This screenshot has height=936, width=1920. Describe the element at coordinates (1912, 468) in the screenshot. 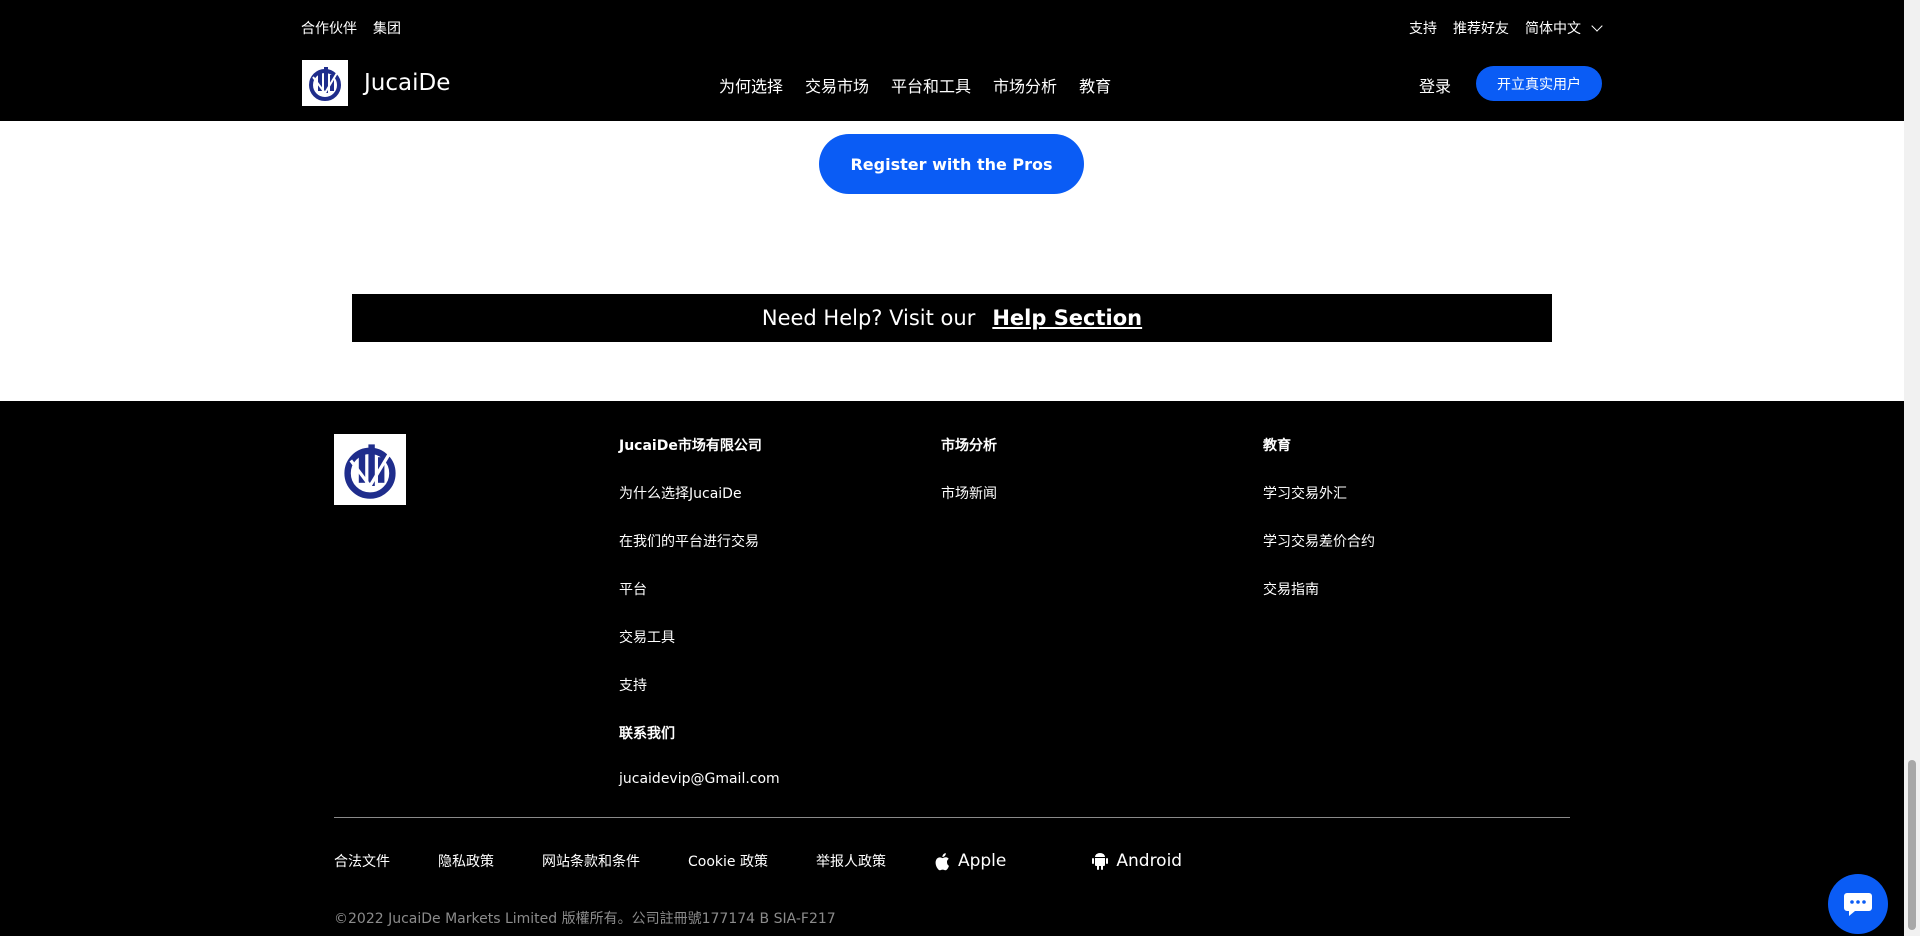

I see `page-scrollbar` at that location.